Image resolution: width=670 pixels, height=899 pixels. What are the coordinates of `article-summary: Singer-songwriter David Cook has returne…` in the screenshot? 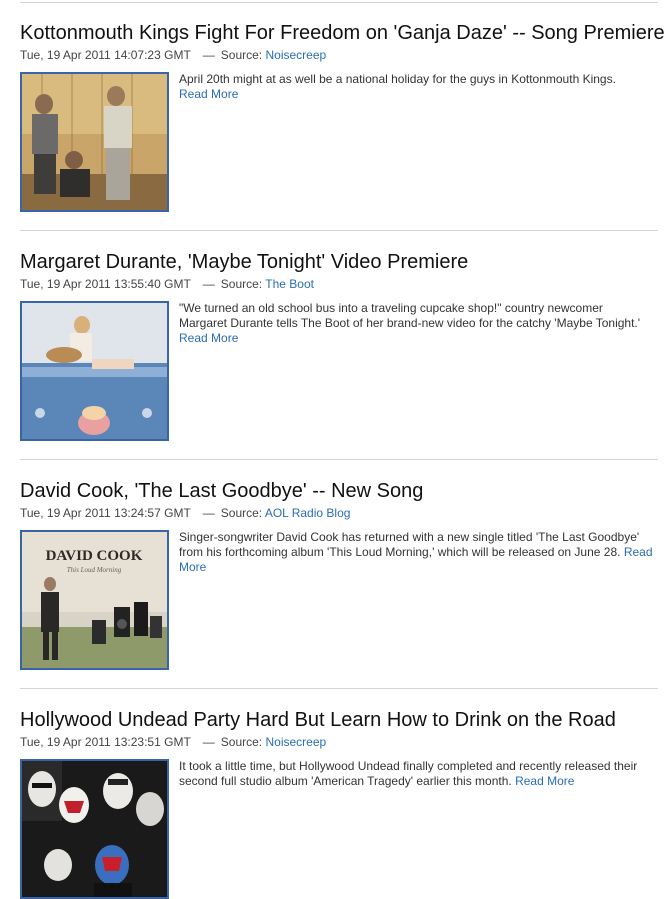 It's located at (416, 552).